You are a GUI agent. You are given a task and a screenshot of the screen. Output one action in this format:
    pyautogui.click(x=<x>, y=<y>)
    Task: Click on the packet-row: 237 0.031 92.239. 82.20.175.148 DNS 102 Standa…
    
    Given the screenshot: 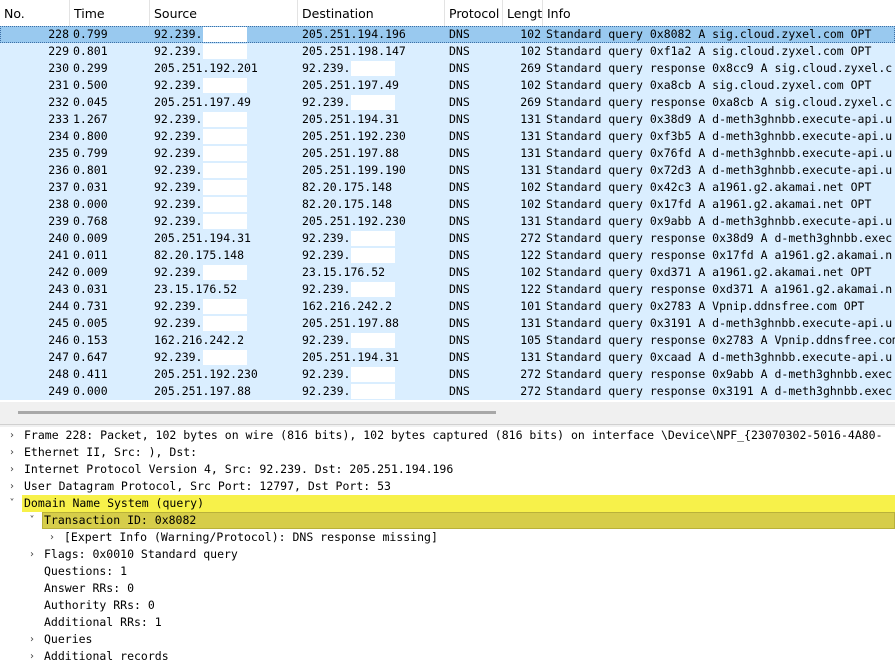 What is the action you would take?
    pyautogui.click(x=447, y=187)
    